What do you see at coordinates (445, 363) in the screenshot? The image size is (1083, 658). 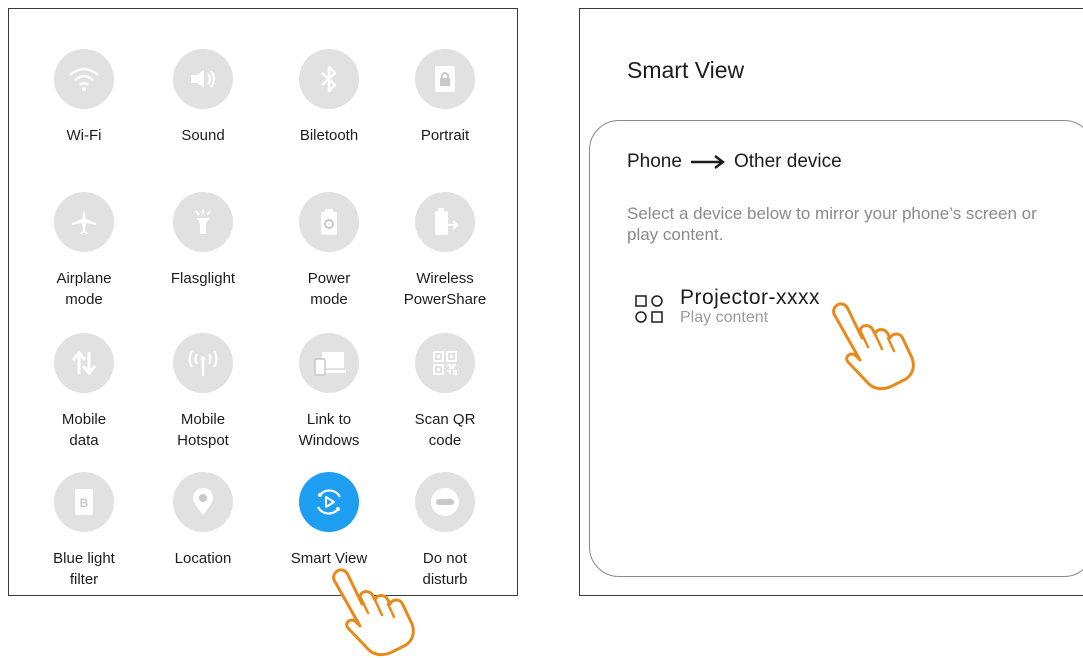 I see `qr-code-icon` at bounding box center [445, 363].